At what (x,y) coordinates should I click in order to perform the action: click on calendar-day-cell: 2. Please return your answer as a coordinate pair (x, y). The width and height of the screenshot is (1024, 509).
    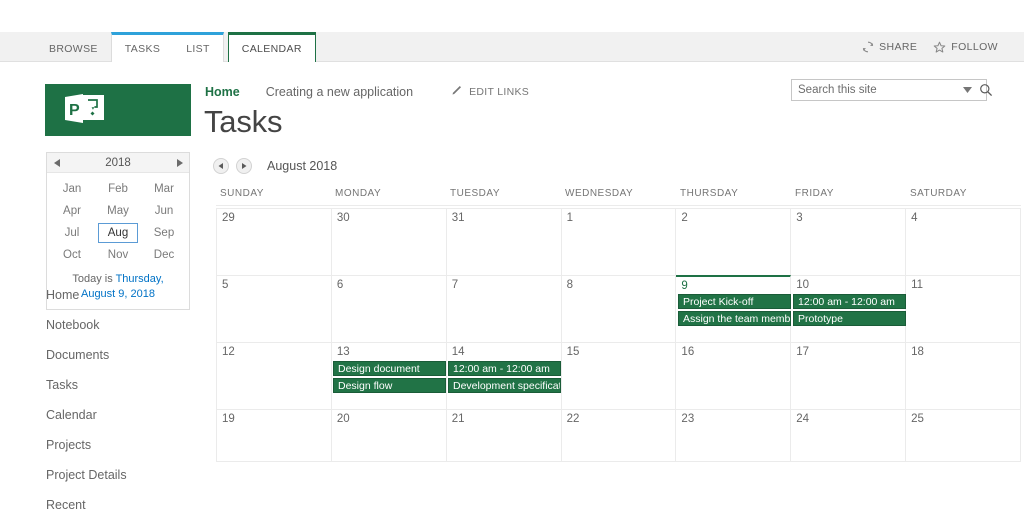
    Looking at the image, I should click on (734, 242).